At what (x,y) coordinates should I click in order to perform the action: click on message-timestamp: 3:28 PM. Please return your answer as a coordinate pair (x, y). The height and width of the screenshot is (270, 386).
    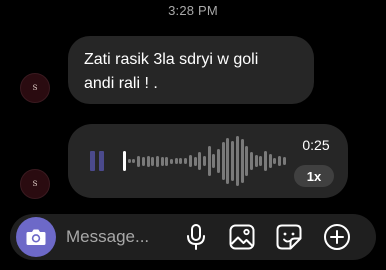
    Looking at the image, I should click on (193, 10).